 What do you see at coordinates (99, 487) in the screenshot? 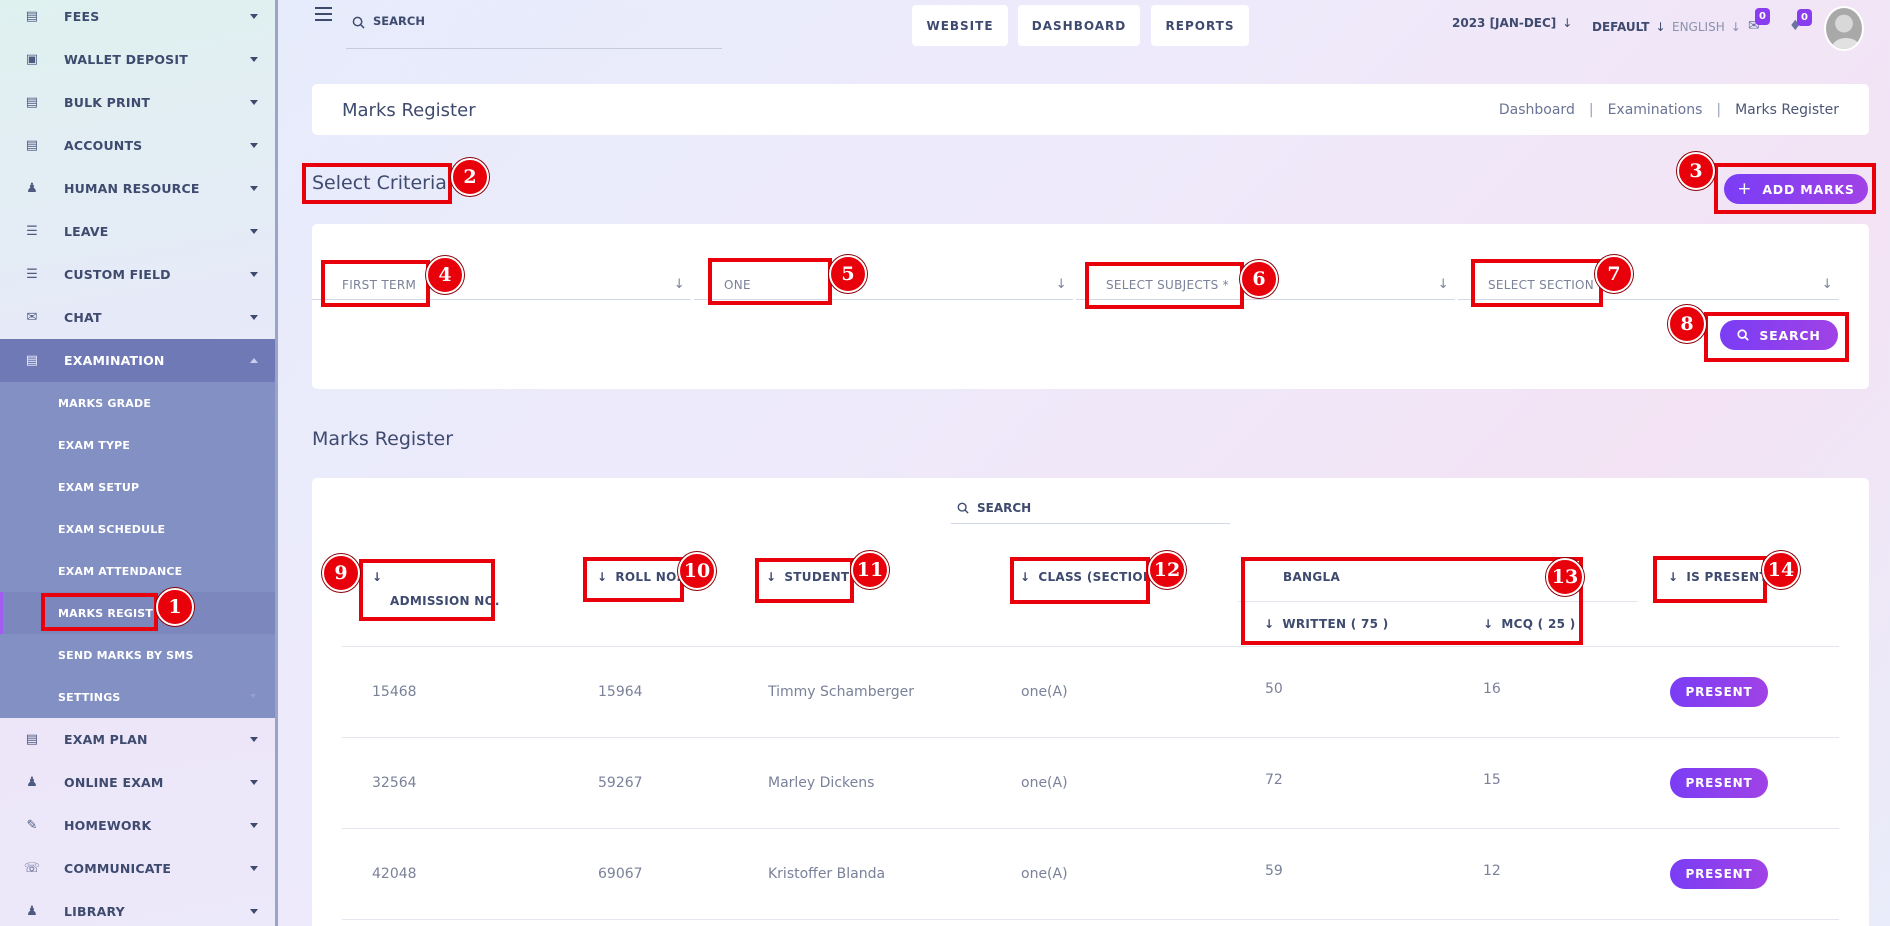
I see `submenu-item-label: EXAM SETUP` at bounding box center [99, 487].